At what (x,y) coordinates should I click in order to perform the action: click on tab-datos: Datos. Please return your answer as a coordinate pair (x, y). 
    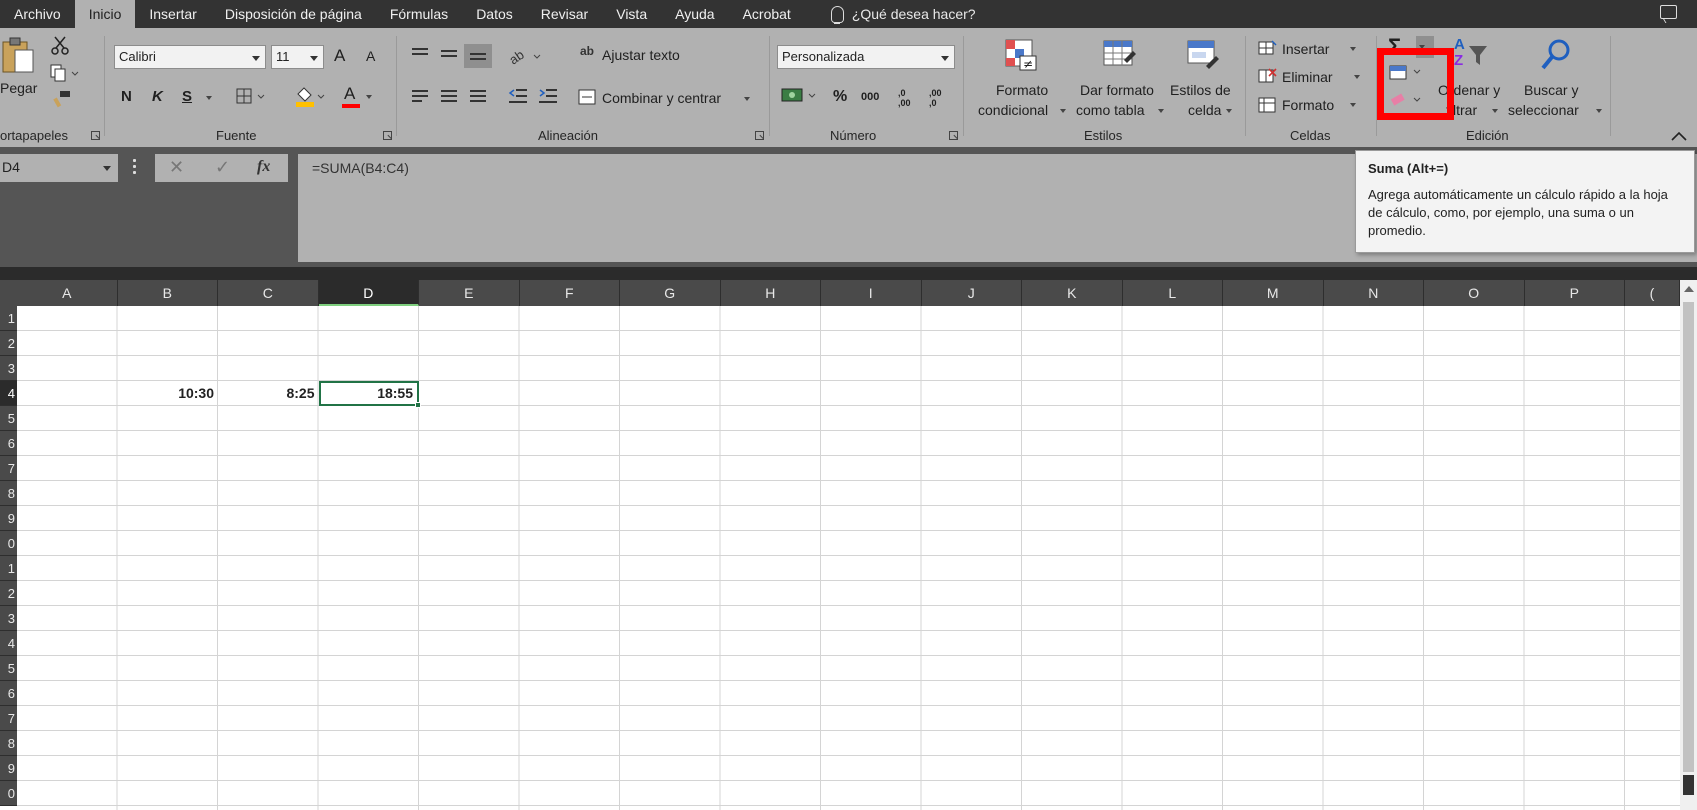
    Looking at the image, I should click on (494, 14).